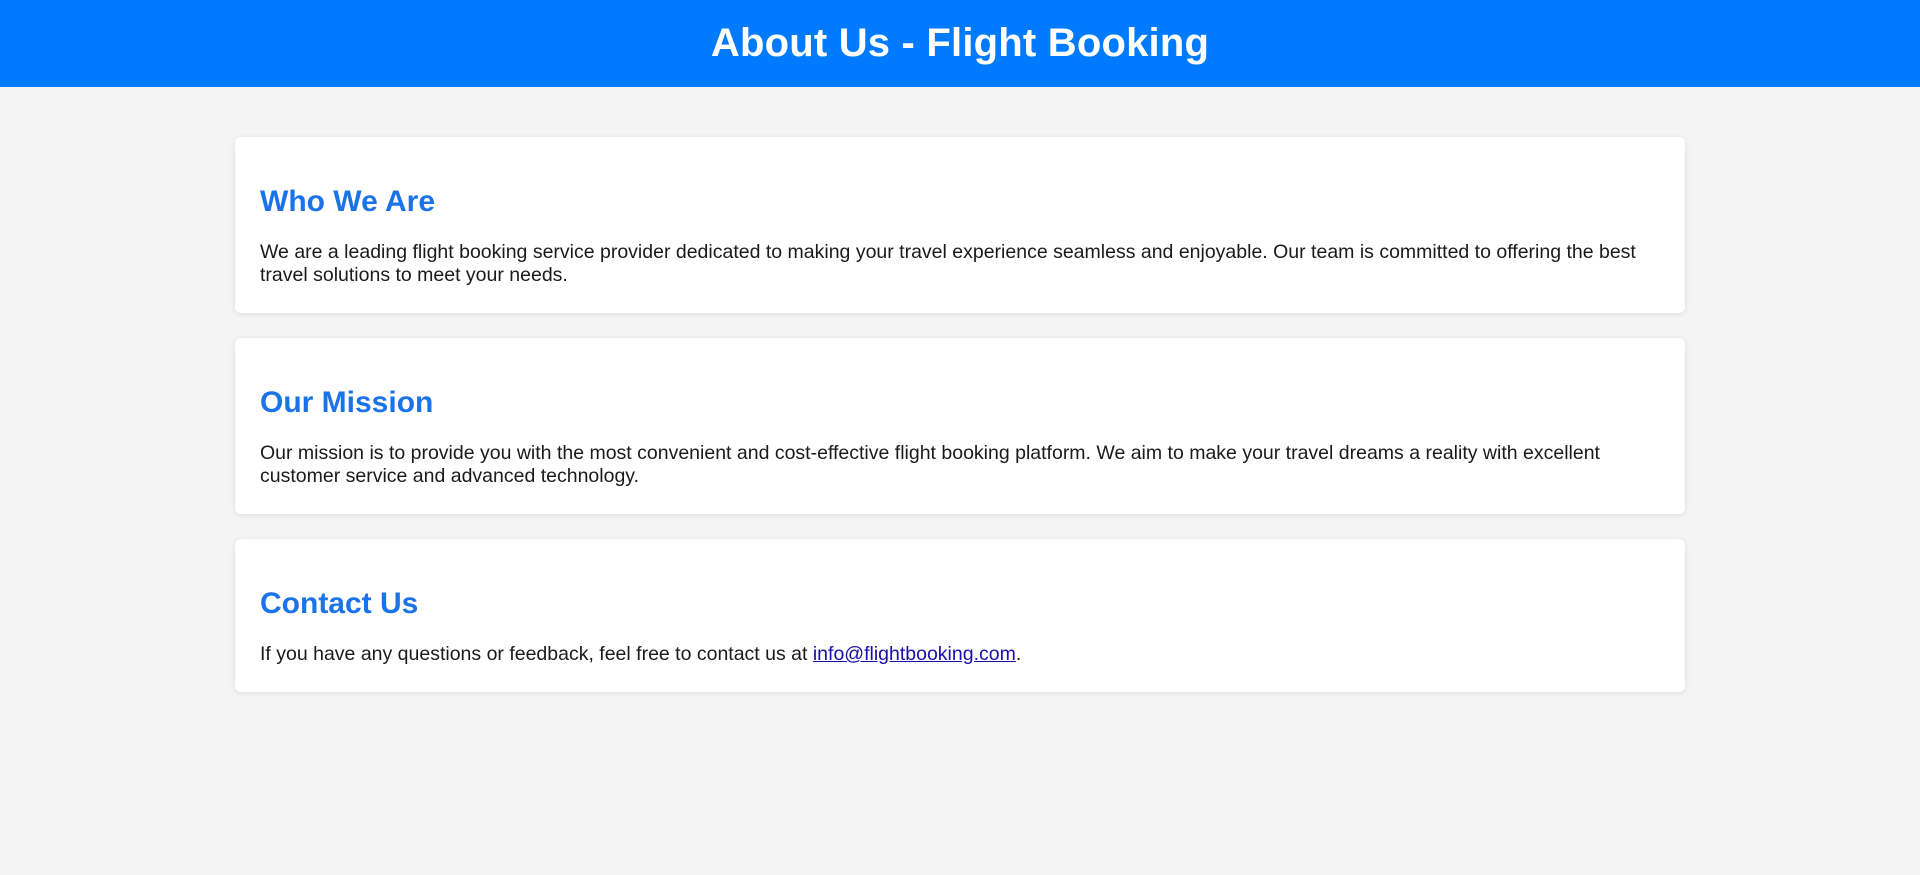 The height and width of the screenshot is (875, 1920). What do you see at coordinates (348, 201) in the screenshot?
I see `who-we-are-heading: Who We Are` at bounding box center [348, 201].